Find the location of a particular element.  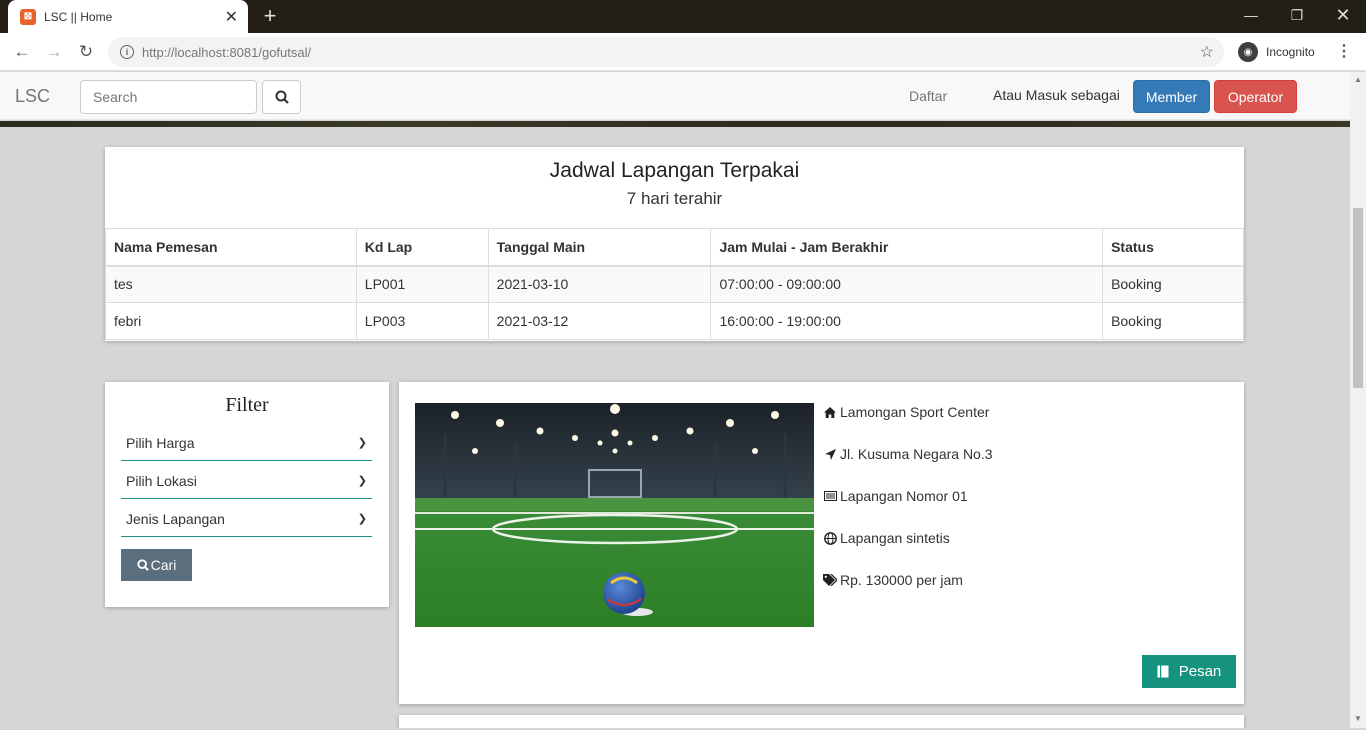

address-bar: i http://localhost:8081/gofutsal/ ☆ is located at coordinates (666, 52).